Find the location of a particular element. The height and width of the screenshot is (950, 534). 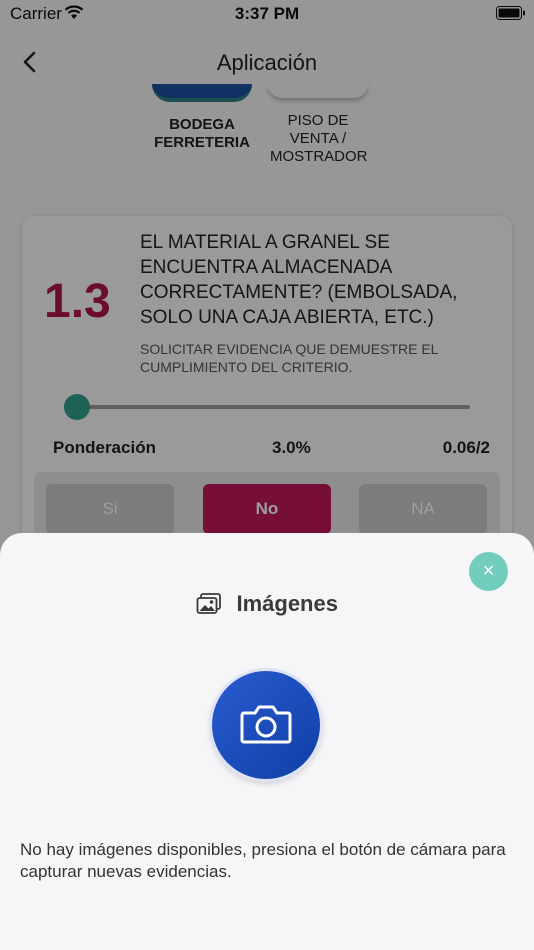

close-icon: × is located at coordinates (488, 571).